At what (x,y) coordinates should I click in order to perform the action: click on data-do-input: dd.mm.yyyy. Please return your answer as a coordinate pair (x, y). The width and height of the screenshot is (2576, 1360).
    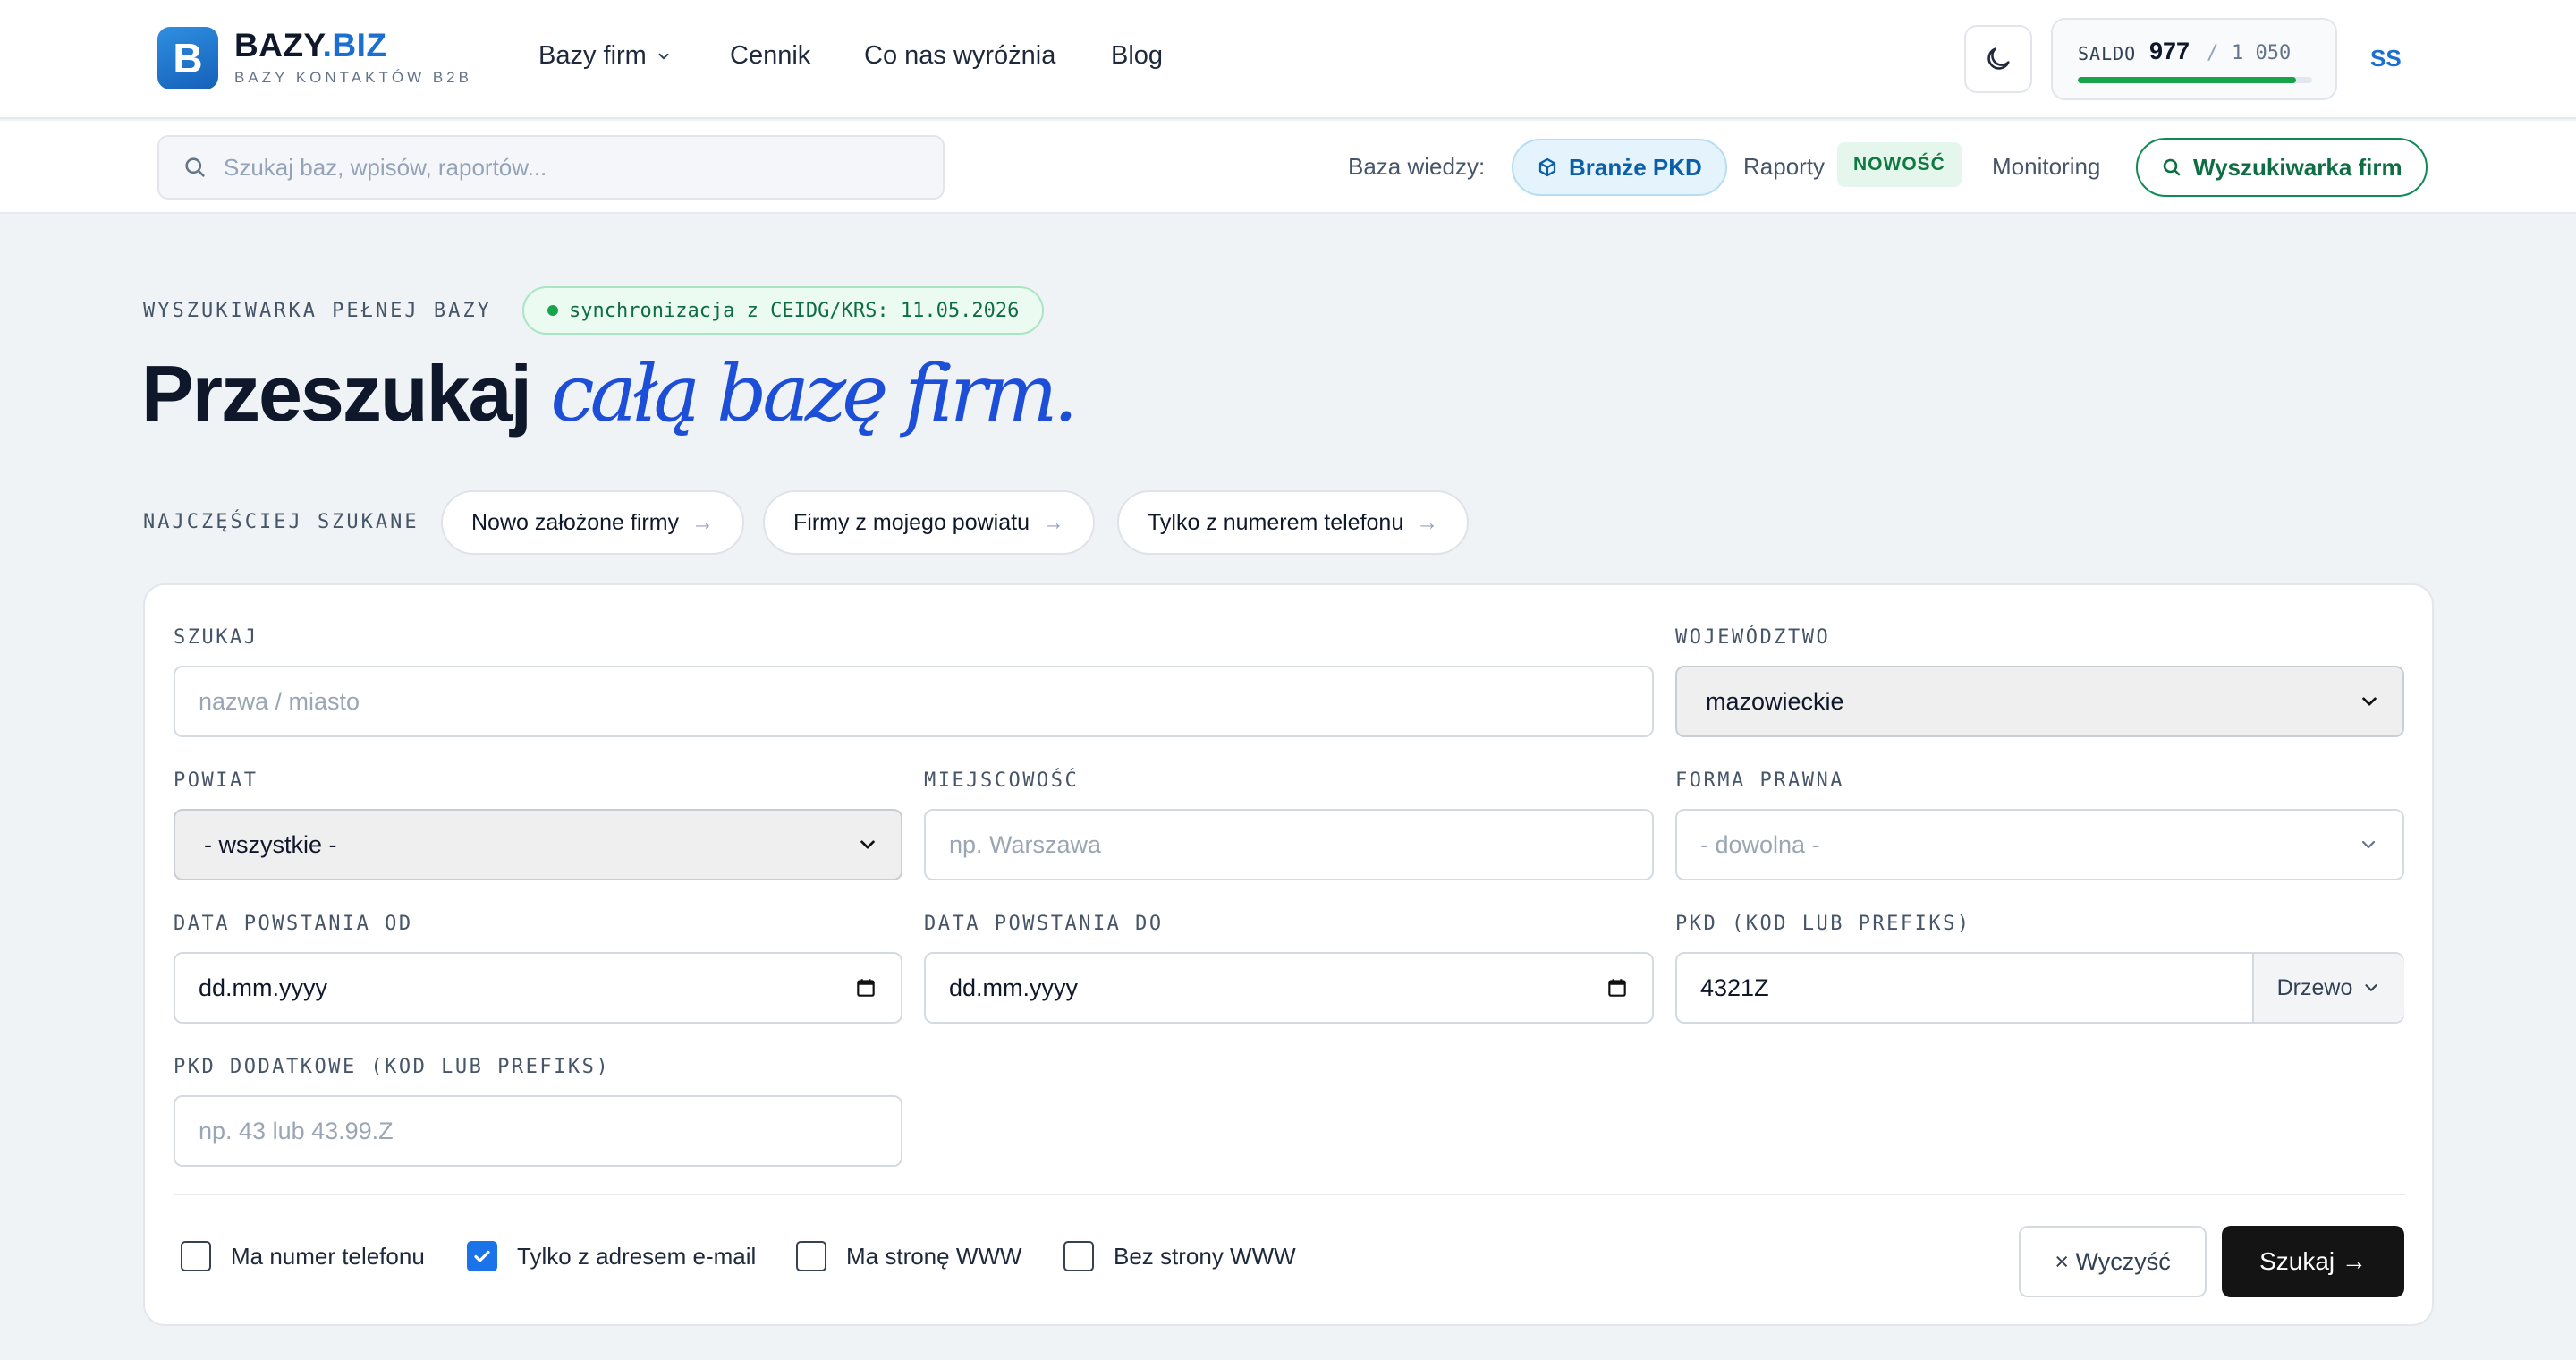
    Looking at the image, I should click on (1289, 988).